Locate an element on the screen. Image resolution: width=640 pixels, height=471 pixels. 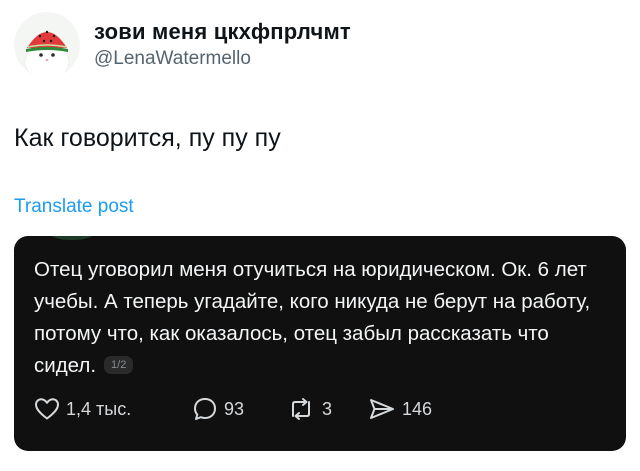
repost-count: 3 is located at coordinates (327, 409).